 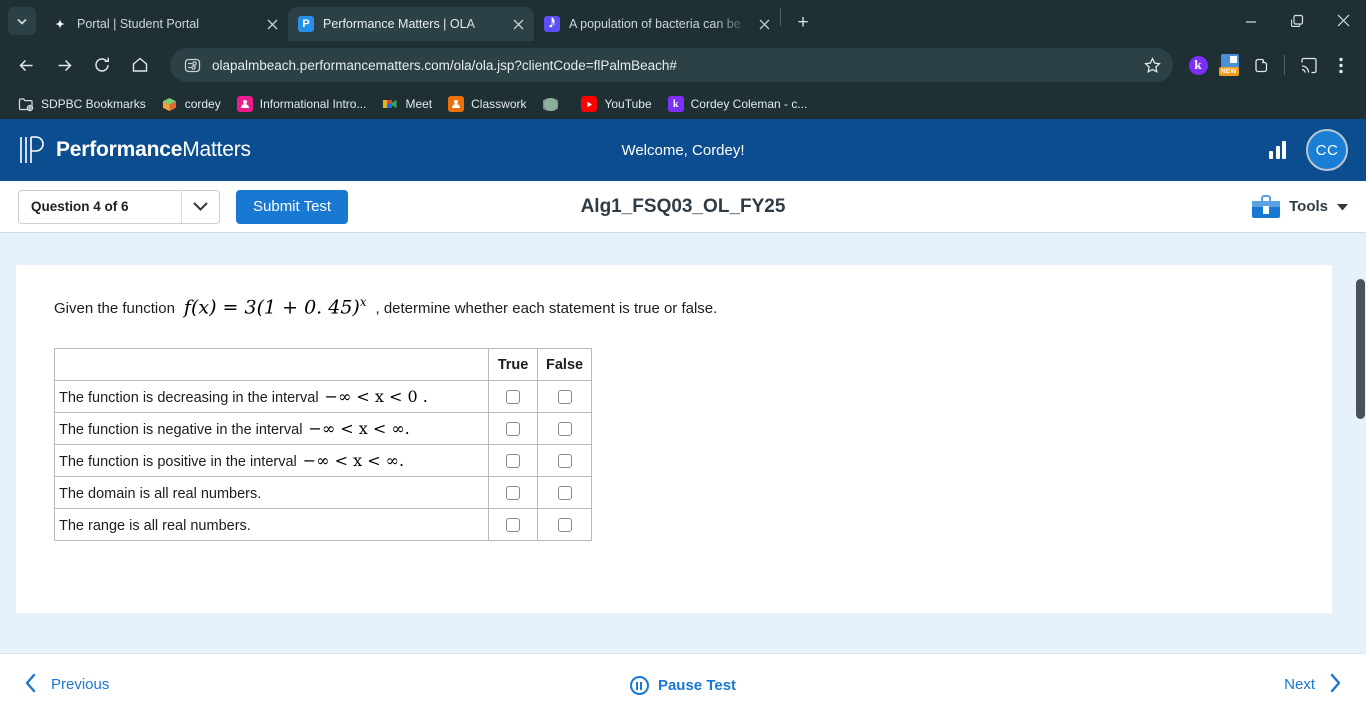 What do you see at coordinates (80, 206) in the screenshot?
I see `question-select-label: Question 4 of 6` at bounding box center [80, 206].